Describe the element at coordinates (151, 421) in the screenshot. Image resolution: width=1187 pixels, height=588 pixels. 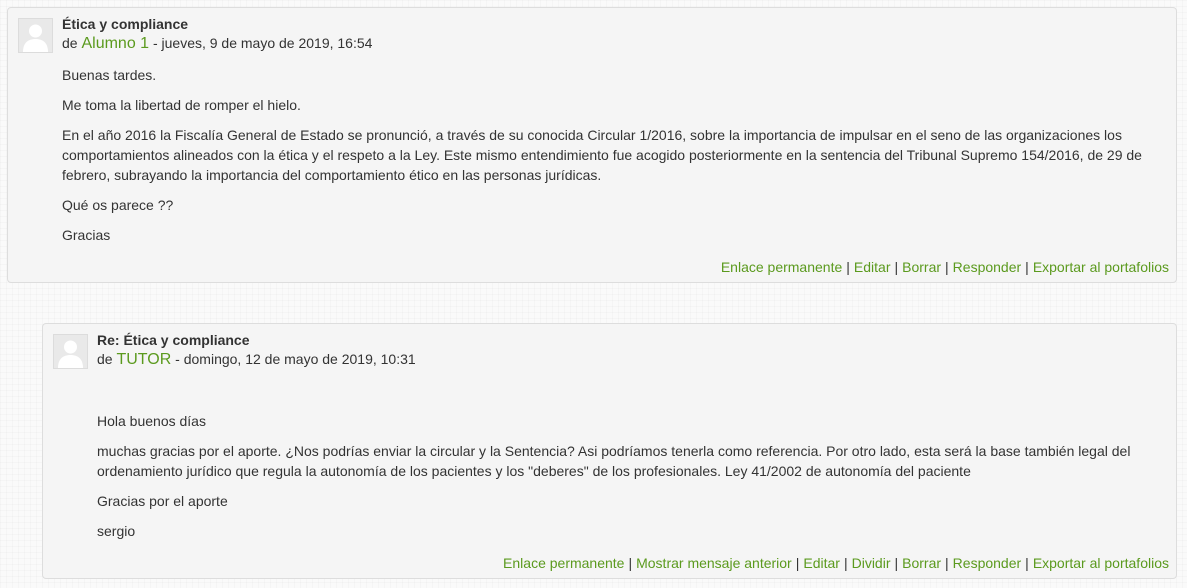
I see `post-paragraph: Hola buenos días` at that location.